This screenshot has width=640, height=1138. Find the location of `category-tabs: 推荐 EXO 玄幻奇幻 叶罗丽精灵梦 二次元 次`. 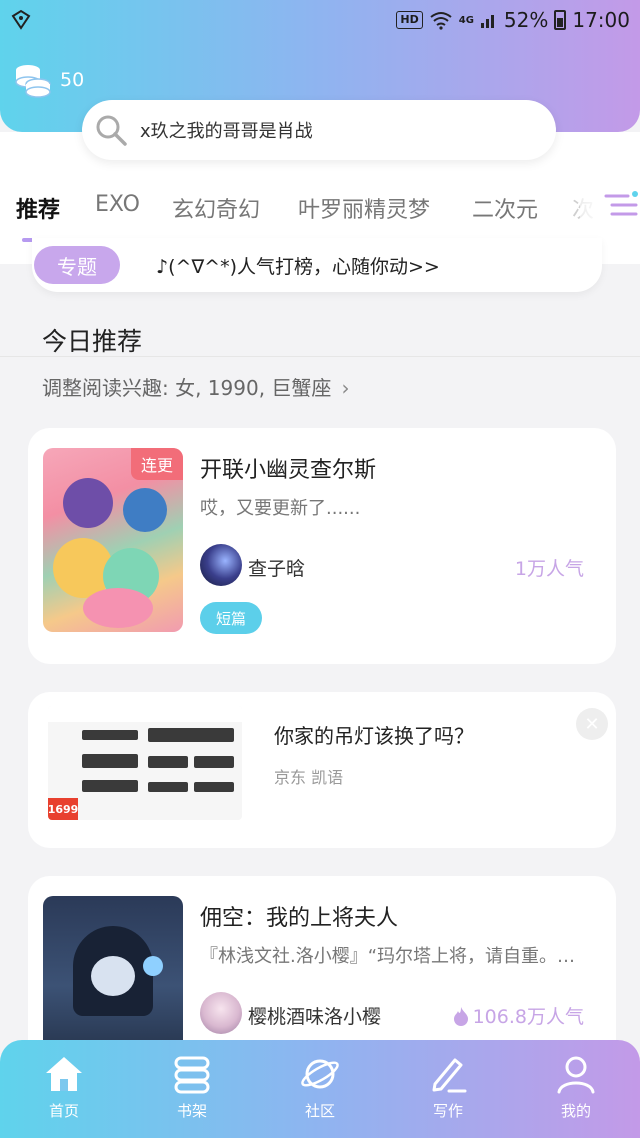

category-tabs: 推荐 EXO 玄幻奇幻 叶罗丽精灵梦 二次元 次 is located at coordinates (320, 212).